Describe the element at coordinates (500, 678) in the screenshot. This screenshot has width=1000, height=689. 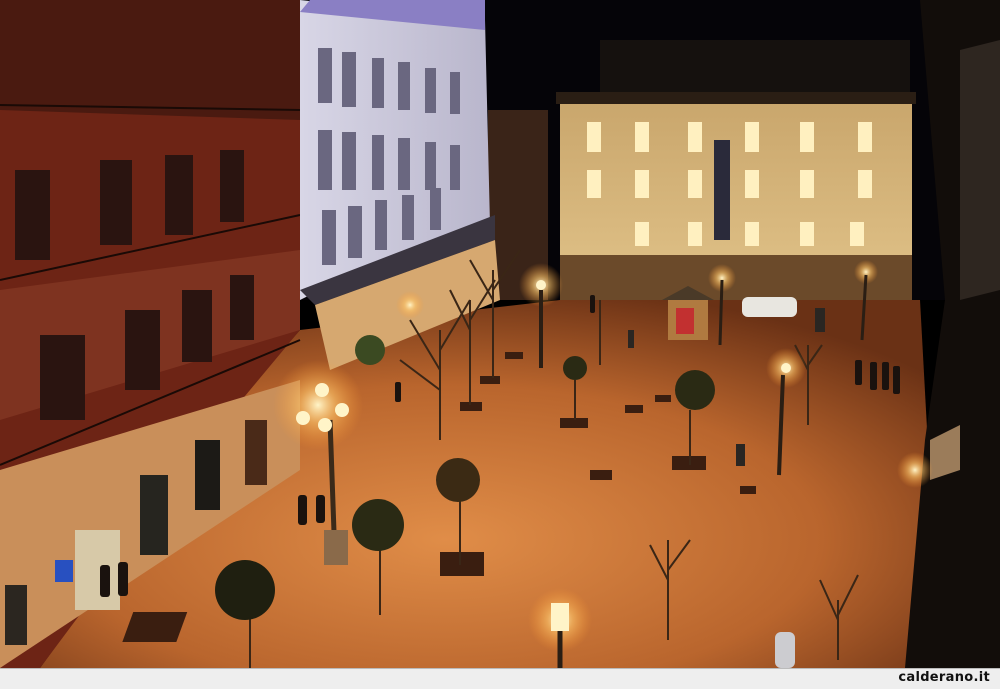
I see `footer-bar: calderano.it` at that location.